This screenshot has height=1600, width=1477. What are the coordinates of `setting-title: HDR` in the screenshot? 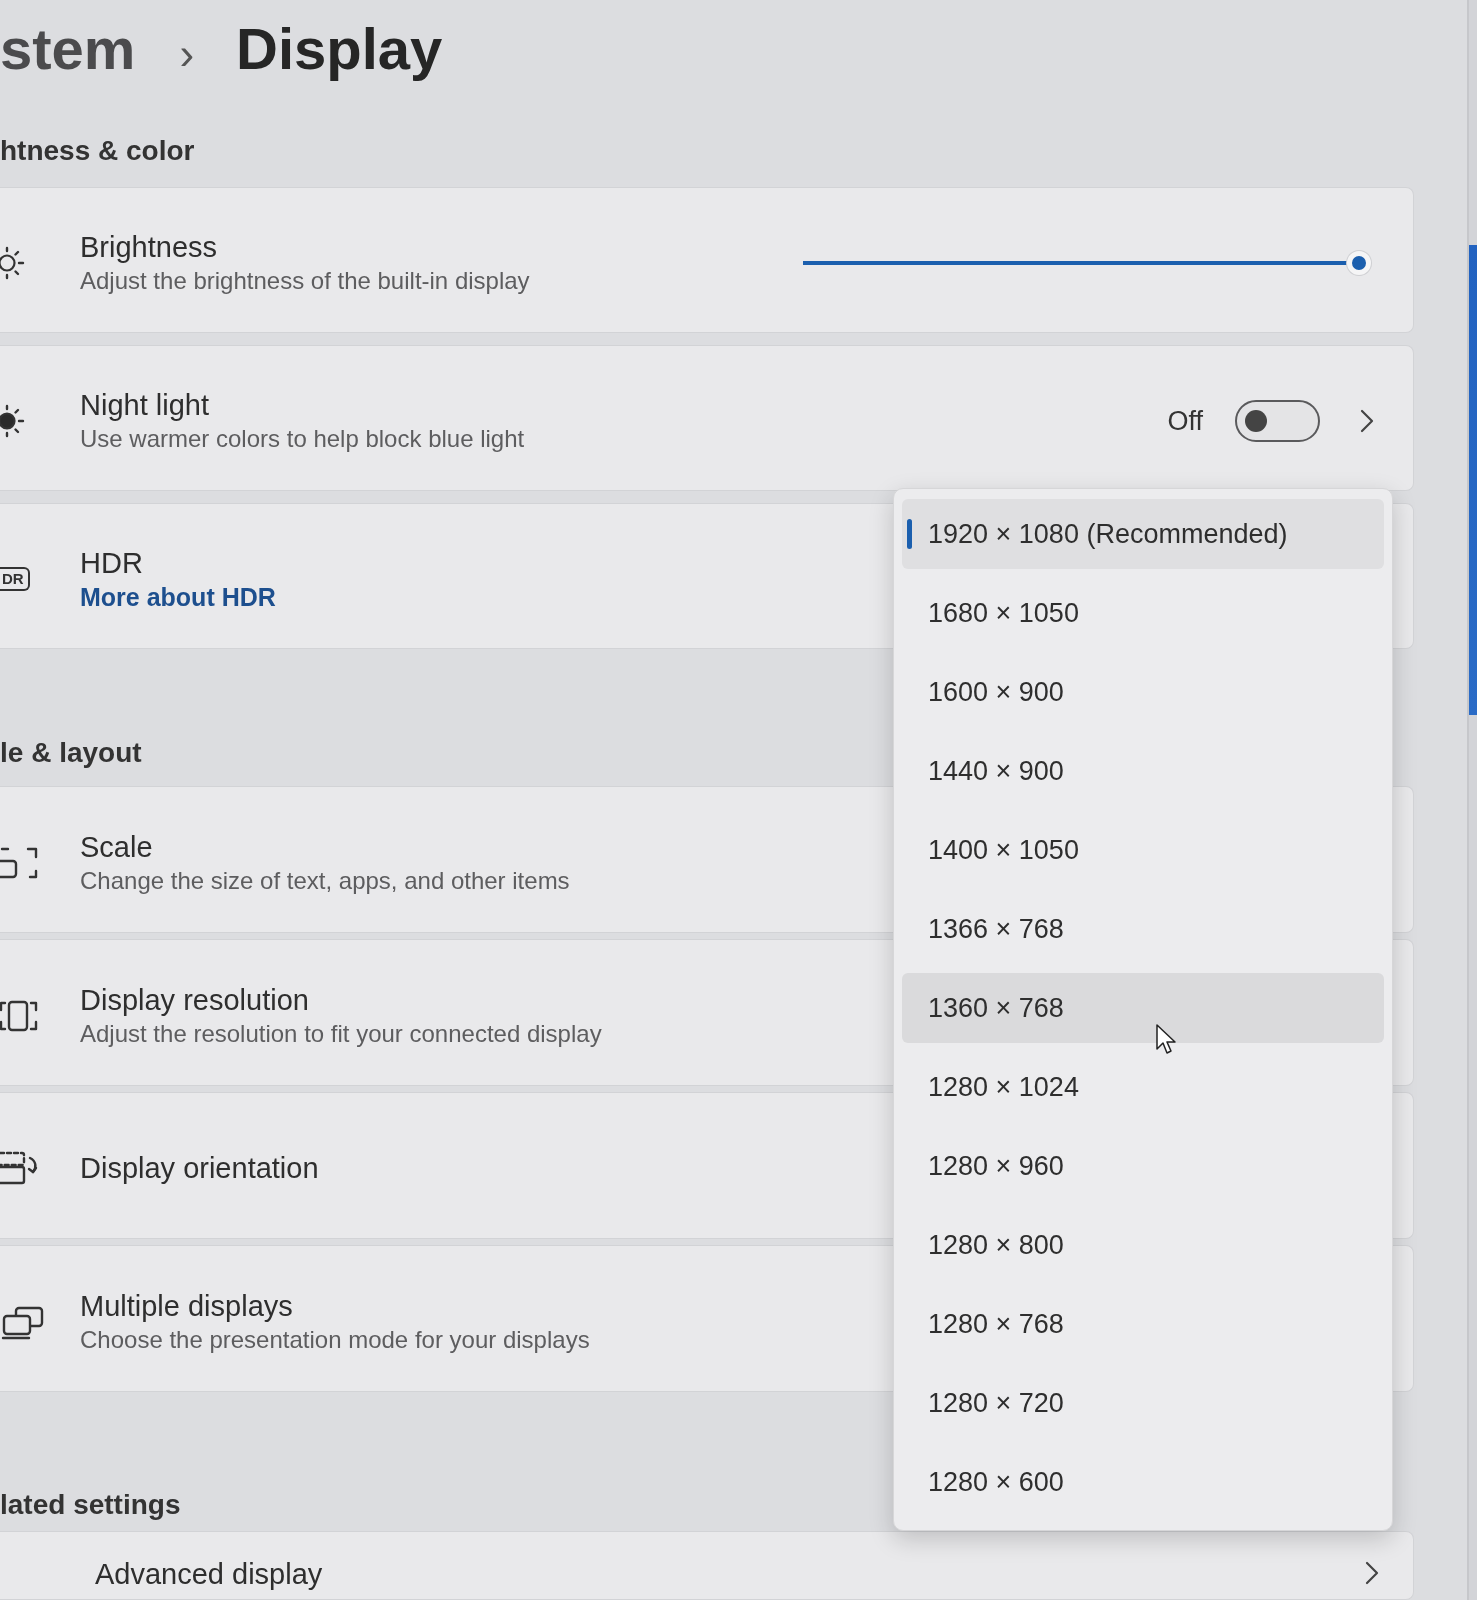 It's located at (111, 563).